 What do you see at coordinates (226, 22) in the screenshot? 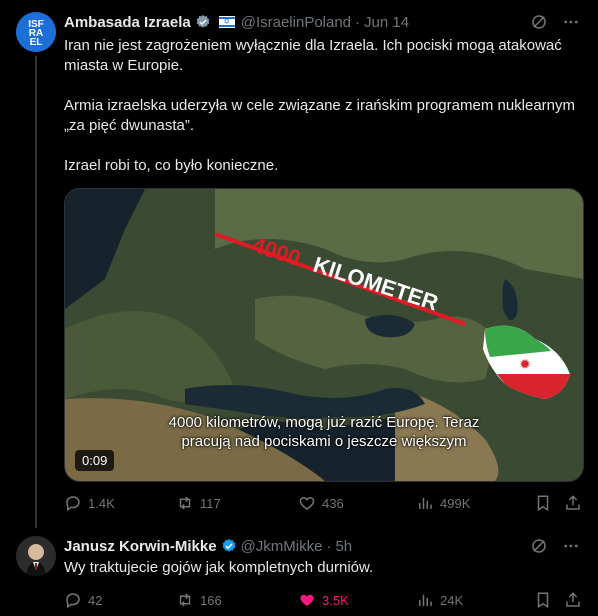
I see `israel-flag-icon: ✡` at bounding box center [226, 22].